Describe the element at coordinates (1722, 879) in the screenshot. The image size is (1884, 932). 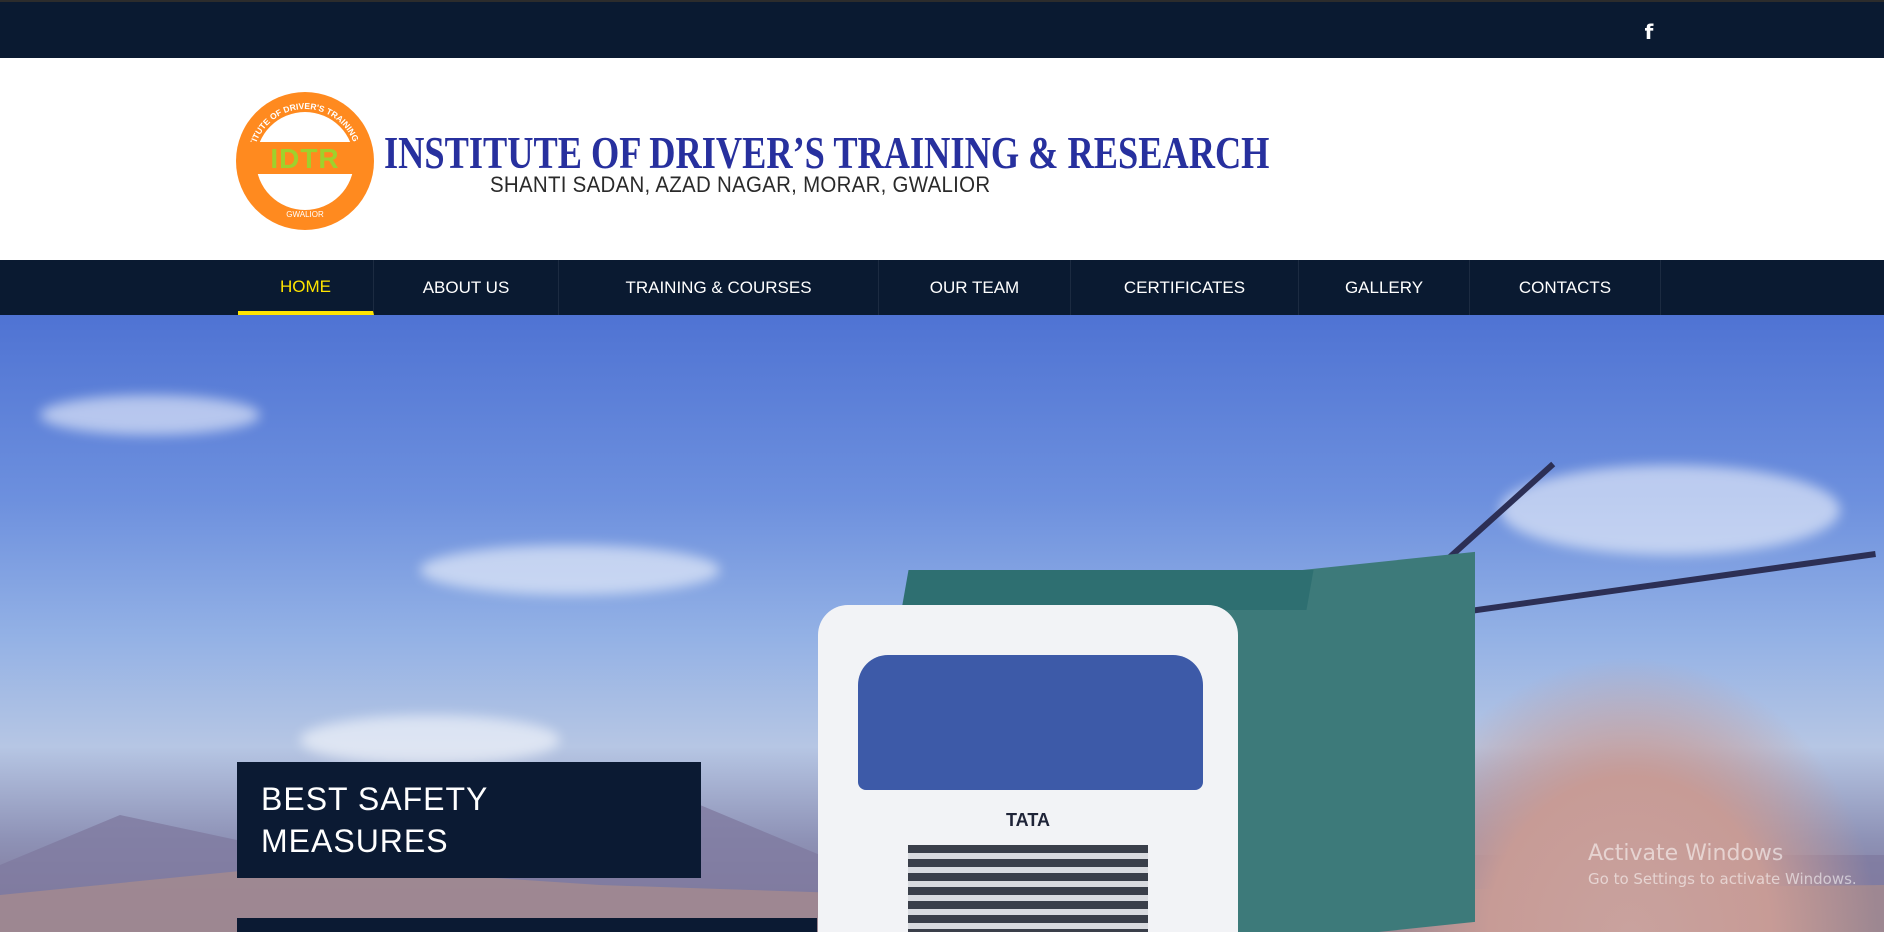
I see `watermark-subtitle: Go to Settings to activate Windows.` at that location.